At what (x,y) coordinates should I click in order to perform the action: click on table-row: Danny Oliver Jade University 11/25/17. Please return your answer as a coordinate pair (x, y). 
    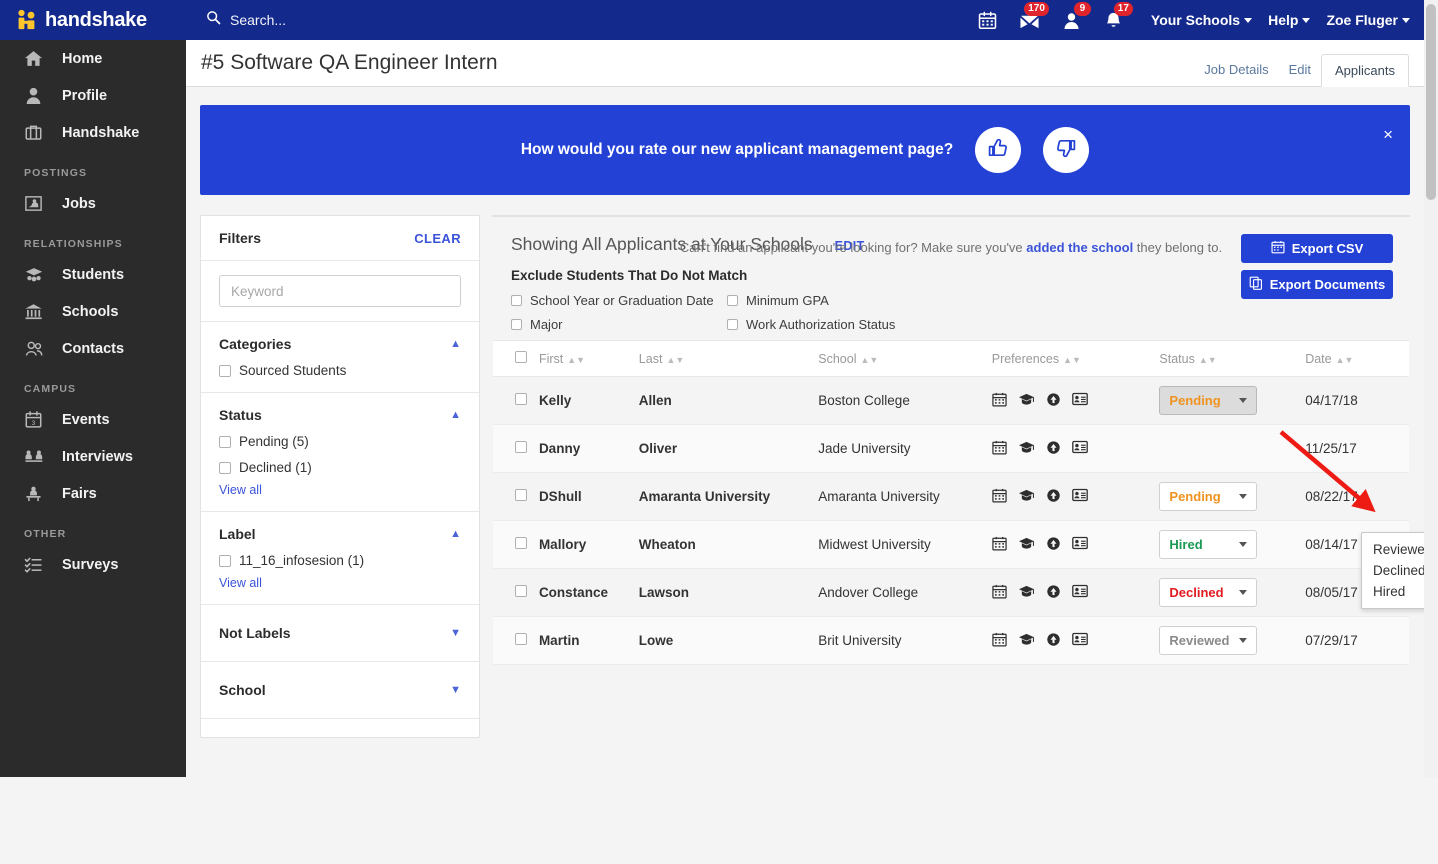
    Looking at the image, I should click on (951, 448).